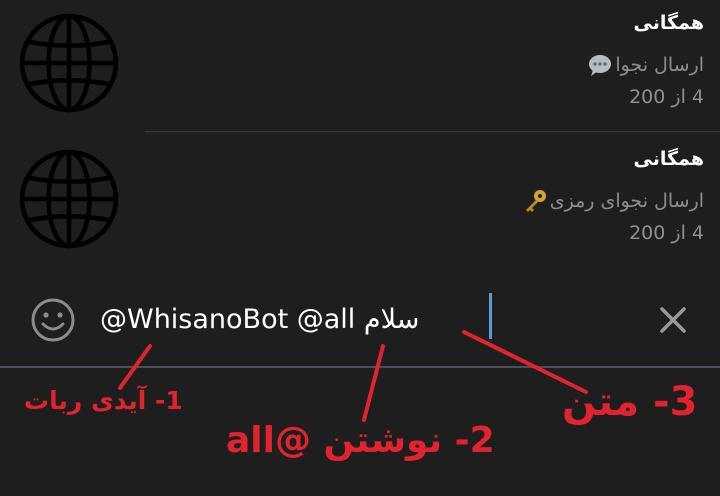 Image resolution: width=720 pixels, height=496 pixels. What do you see at coordinates (626, 201) in the screenshot?
I see `result-subtitle-text: ارسال نجوای رمزی` at bounding box center [626, 201].